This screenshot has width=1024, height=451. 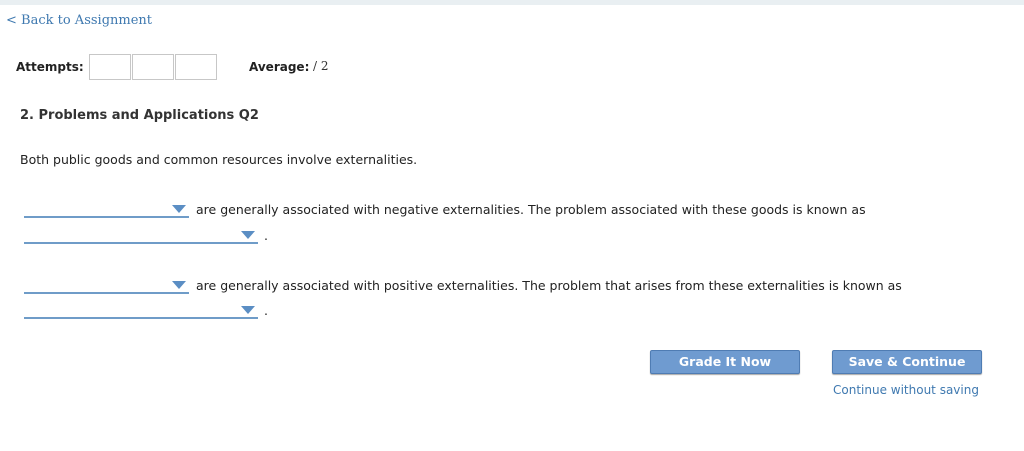 I want to click on save-and-continue-button: Save & Continue, so click(x=907, y=362).